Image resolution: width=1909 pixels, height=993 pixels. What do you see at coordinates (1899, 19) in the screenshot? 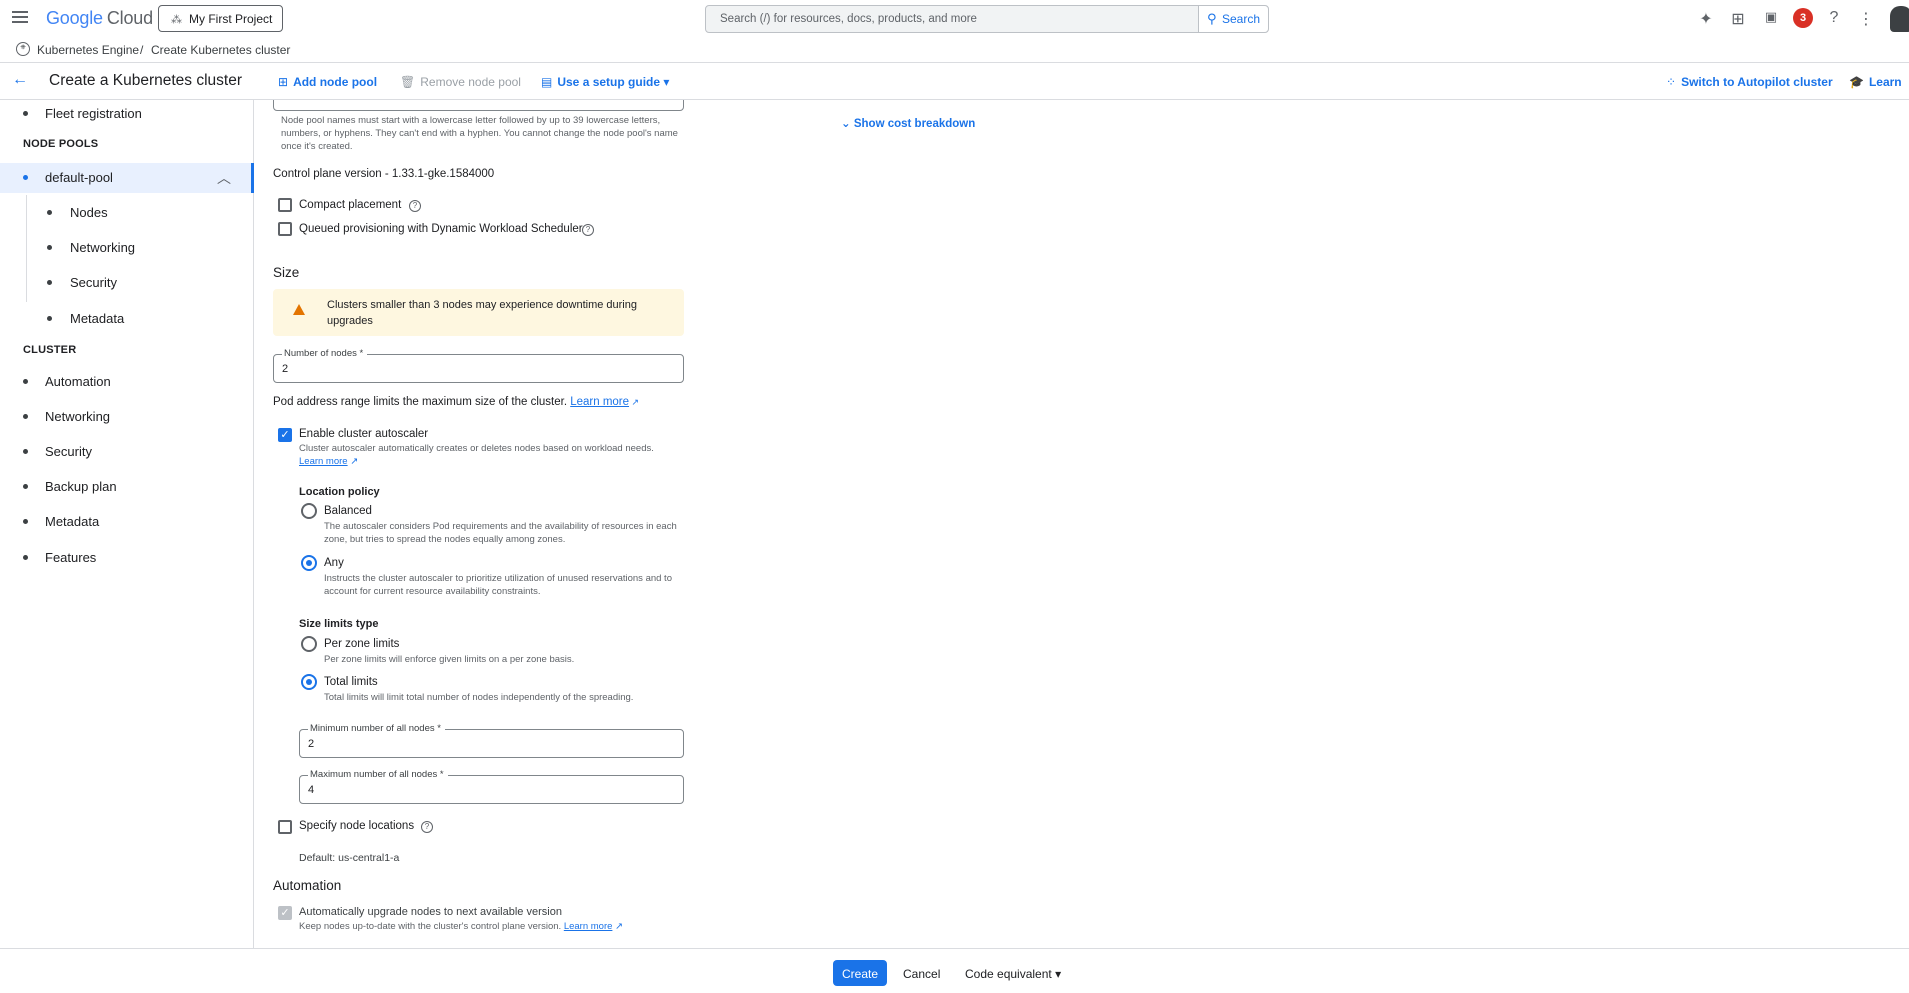
I see `avatar` at bounding box center [1899, 19].